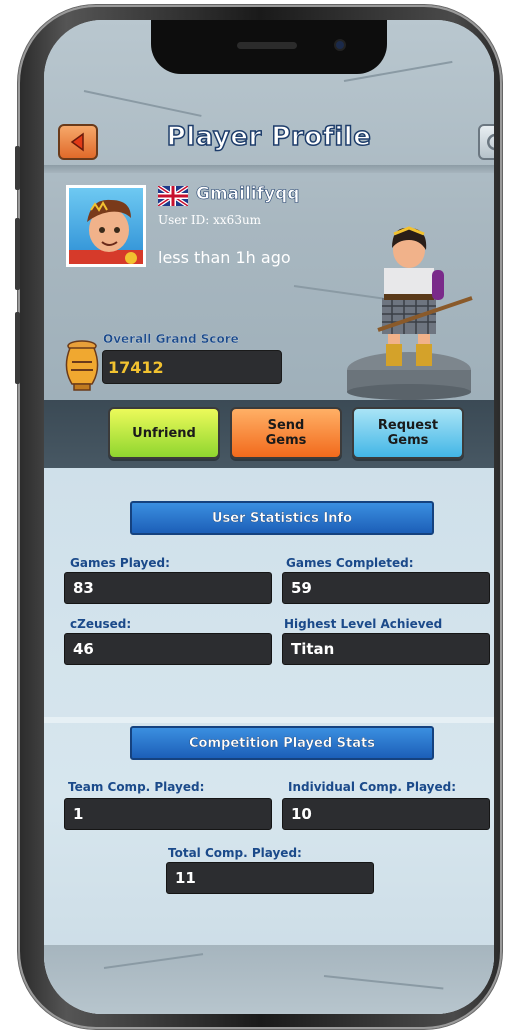 This screenshot has width=515, height=1035. Describe the element at coordinates (286, 440) in the screenshot. I see `send-gems-label-line2: Gems` at that location.